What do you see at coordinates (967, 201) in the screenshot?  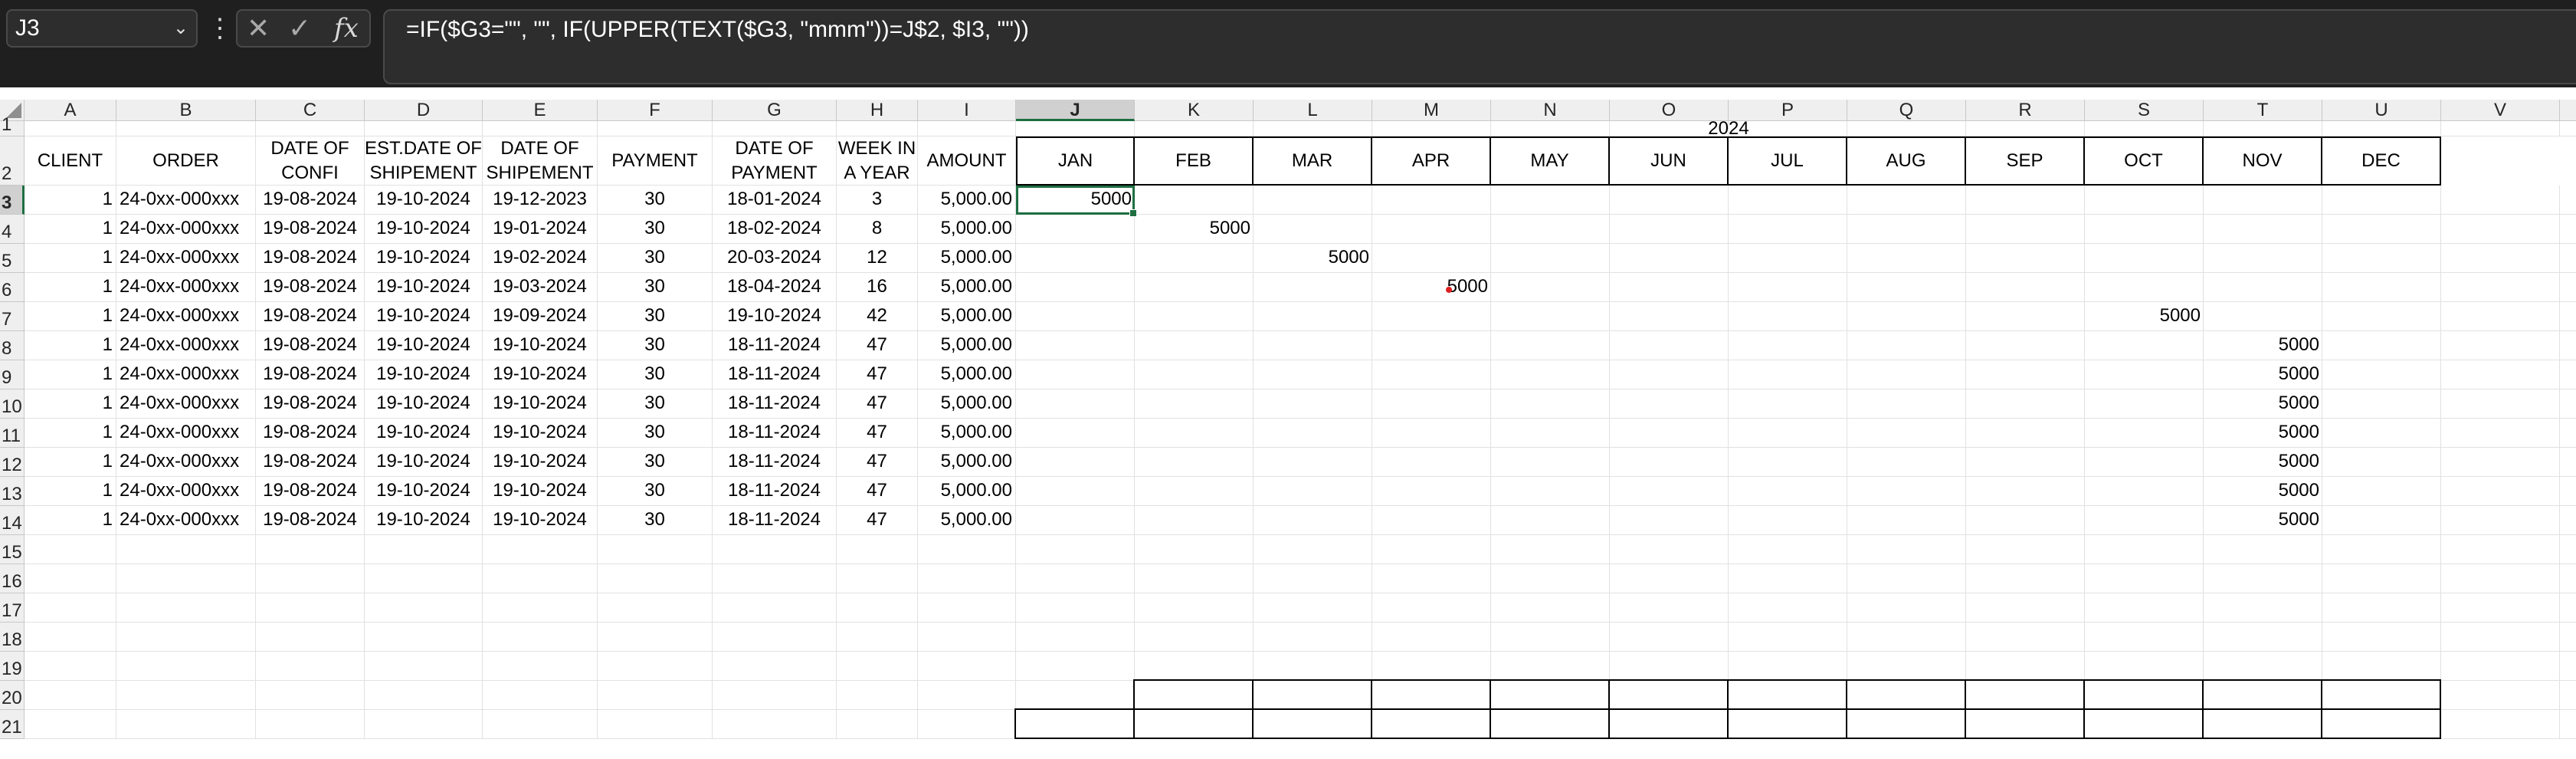 I see `cell-amount: 5,000.00` at bounding box center [967, 201].